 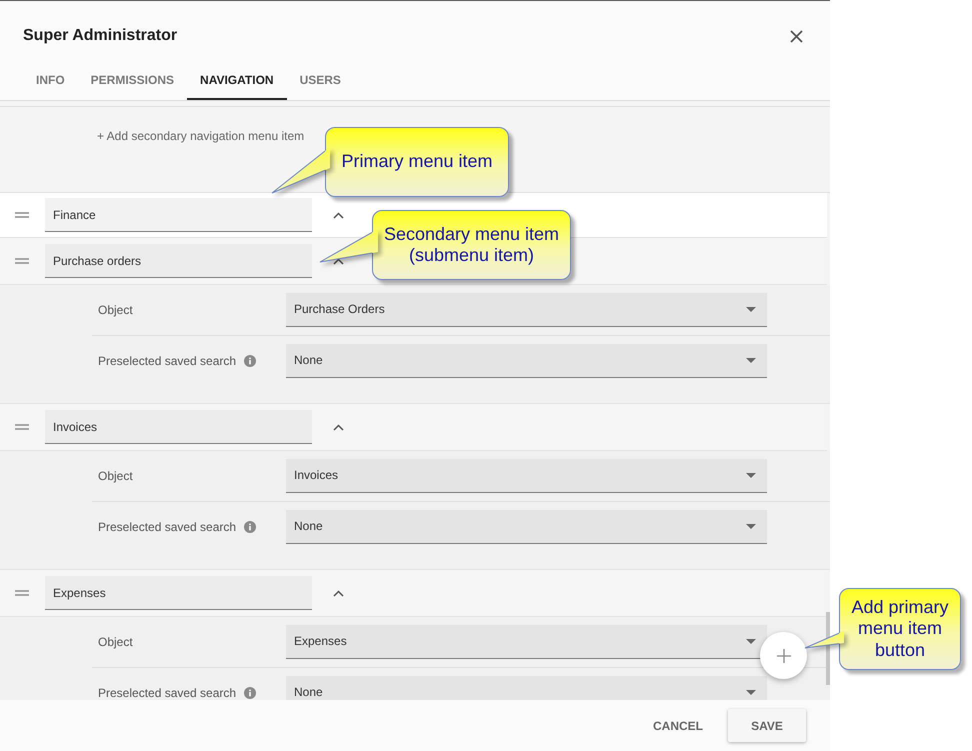 I want to click on tab: INFO, so click(x=50, y=81).